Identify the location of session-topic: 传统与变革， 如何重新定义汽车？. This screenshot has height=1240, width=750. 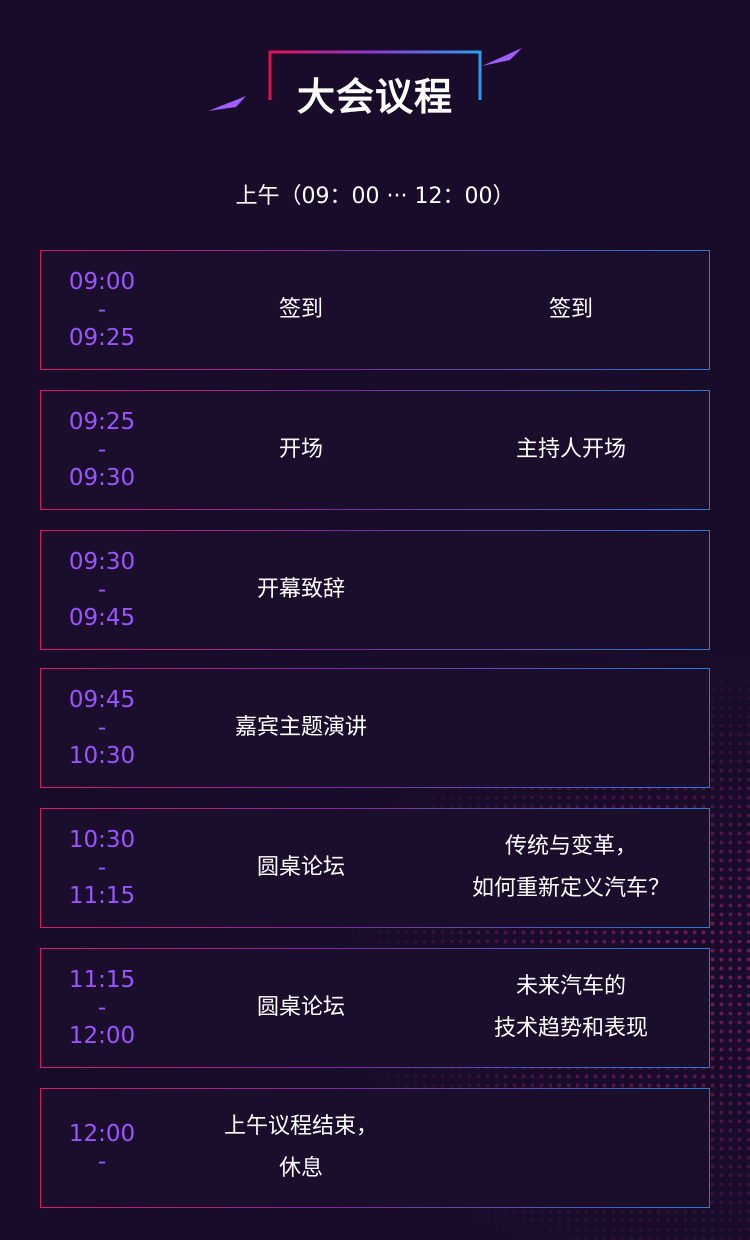
(571, 868).